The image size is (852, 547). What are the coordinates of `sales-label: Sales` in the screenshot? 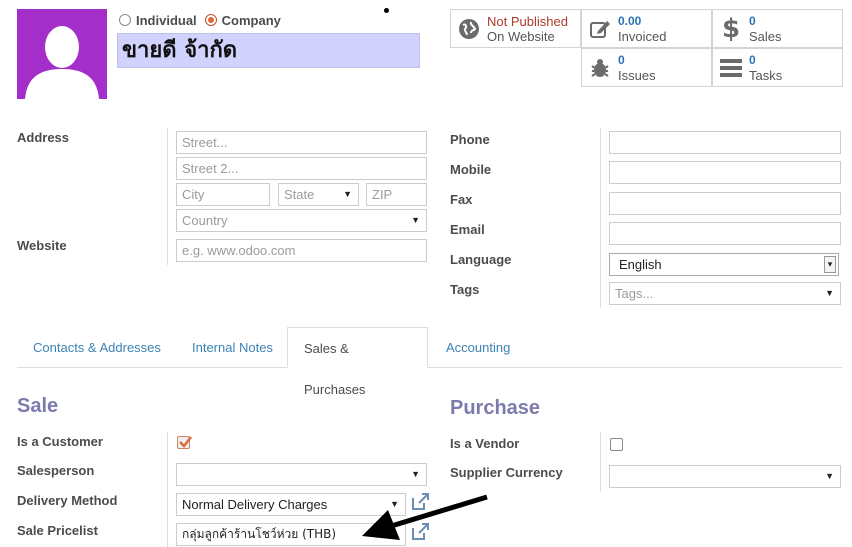 It's located at (765, 36).